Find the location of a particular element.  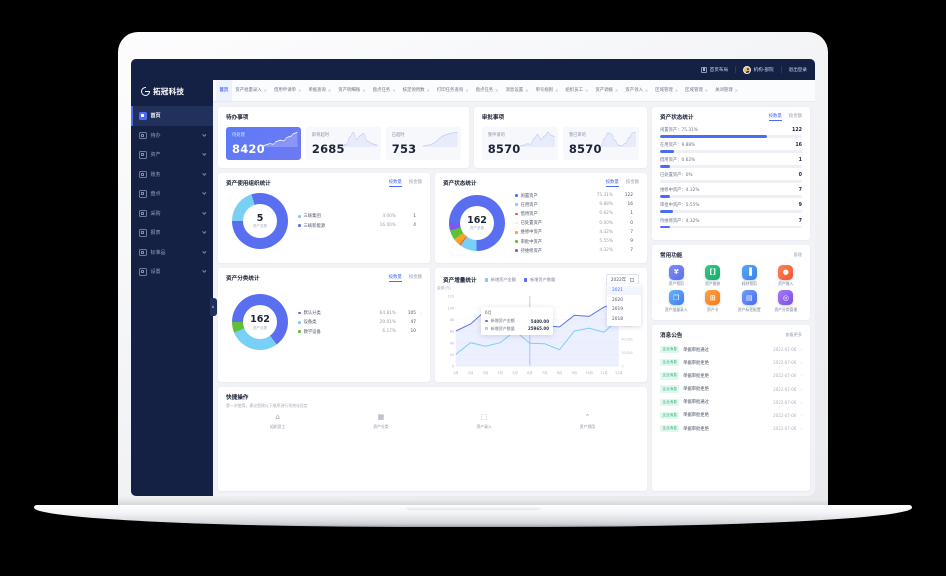

sidebar-item-2: 资产 is located at coordinates (172, 155).